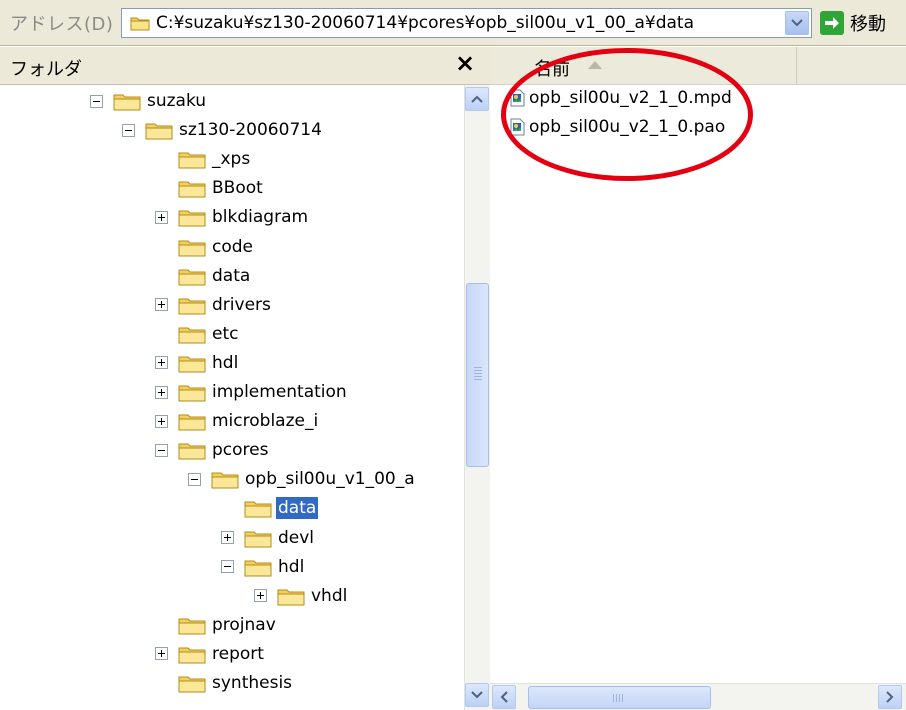 The image size is (906, 710). I want to click on tree-item-label: implementation, so click(279, 392).